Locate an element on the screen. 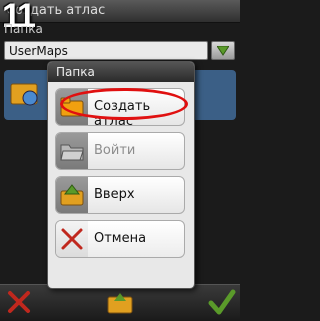 This screenshot has height=321, width=320. create-atlas-button: Создать атлас is located at coordinates (120, 108).